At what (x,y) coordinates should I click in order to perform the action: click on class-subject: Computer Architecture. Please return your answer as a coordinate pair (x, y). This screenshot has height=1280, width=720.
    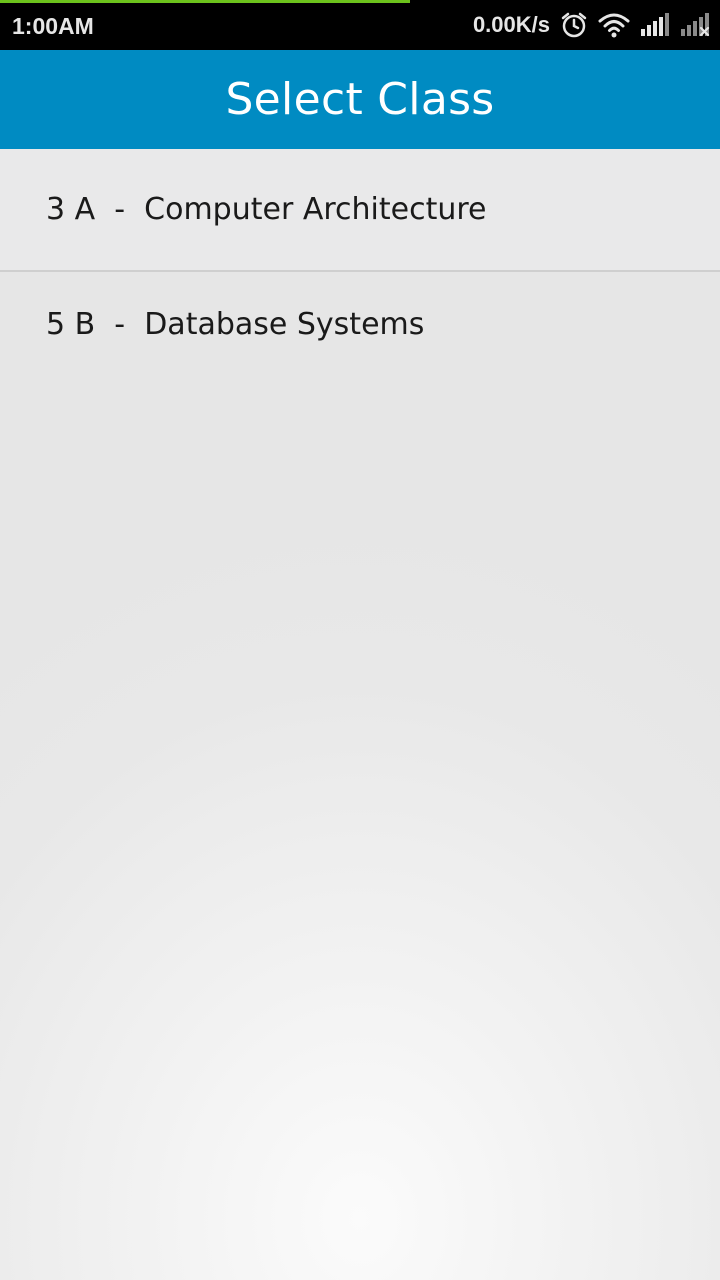
    Looking at the image, I should click on (315, 209).